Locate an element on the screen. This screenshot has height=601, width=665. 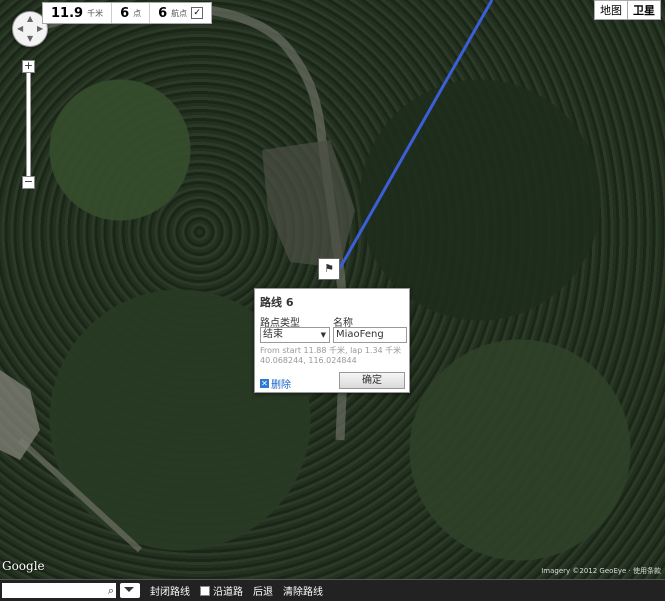
zoom-control: + − is located at coordinates (28, 124).